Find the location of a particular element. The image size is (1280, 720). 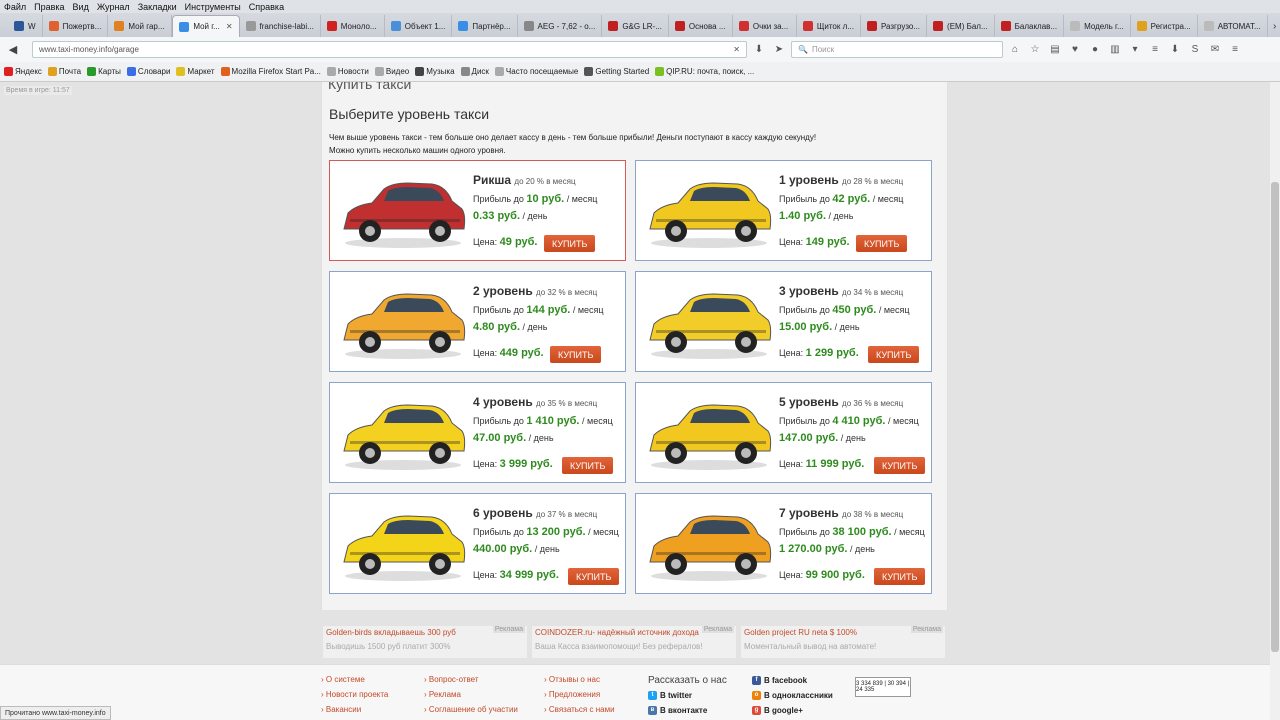

menu-item: Закладки is located at coordinates (157, 7).